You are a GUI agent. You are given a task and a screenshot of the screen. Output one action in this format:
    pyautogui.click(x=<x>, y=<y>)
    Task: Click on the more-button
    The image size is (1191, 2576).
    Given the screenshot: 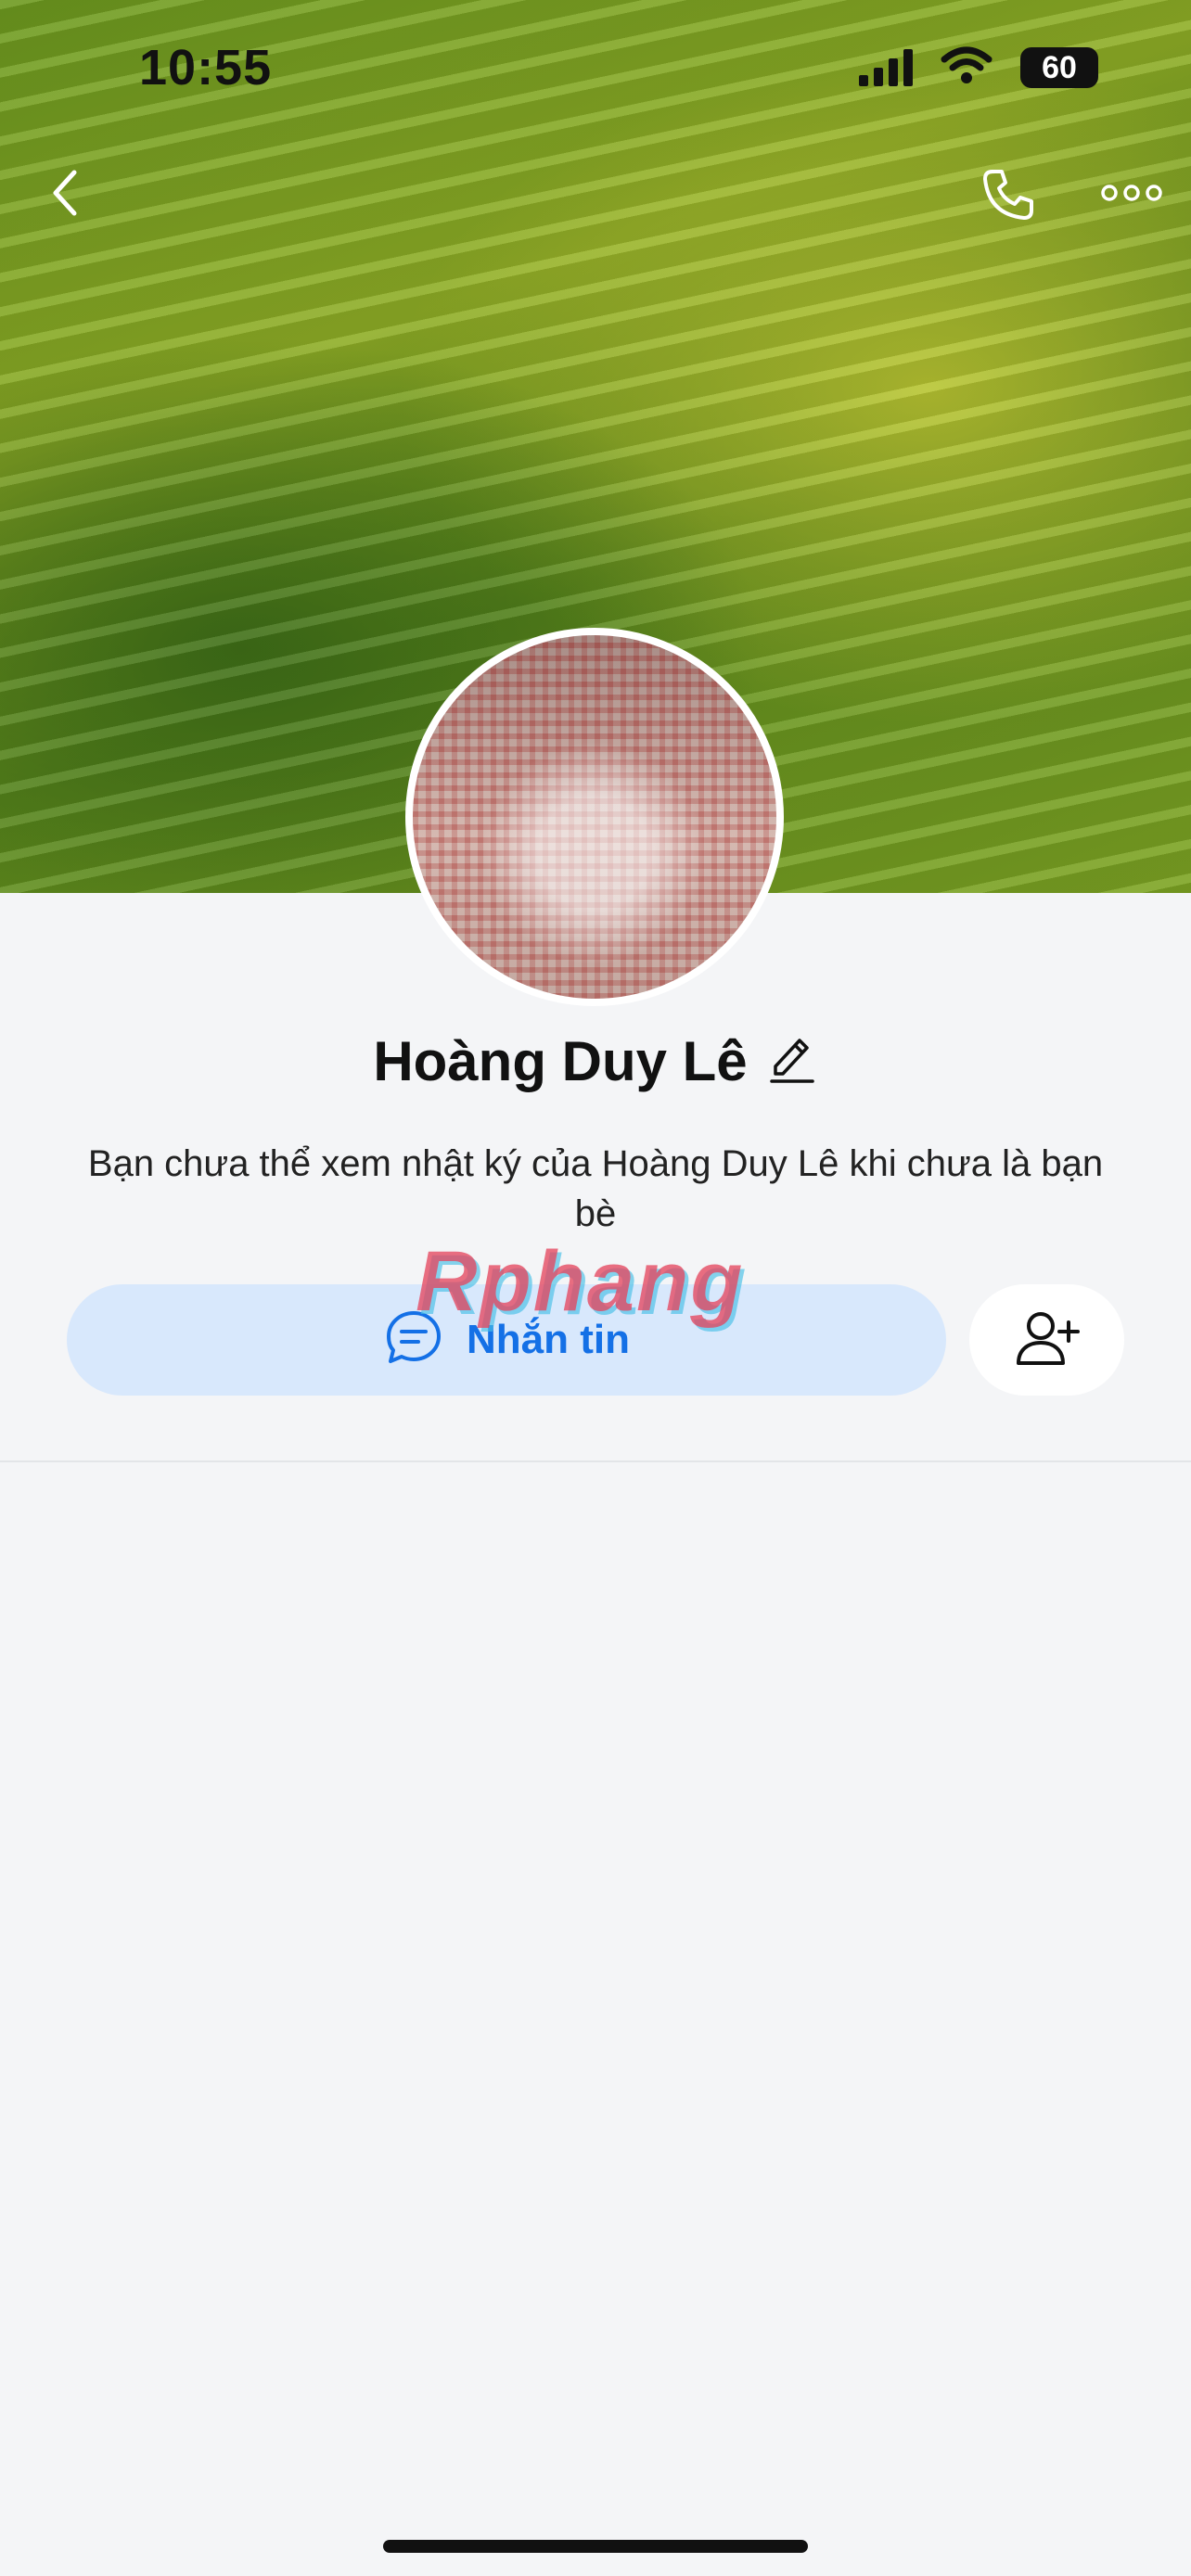 What is the action you would take?
    pyautogui.click(x=1131, y=194)
    